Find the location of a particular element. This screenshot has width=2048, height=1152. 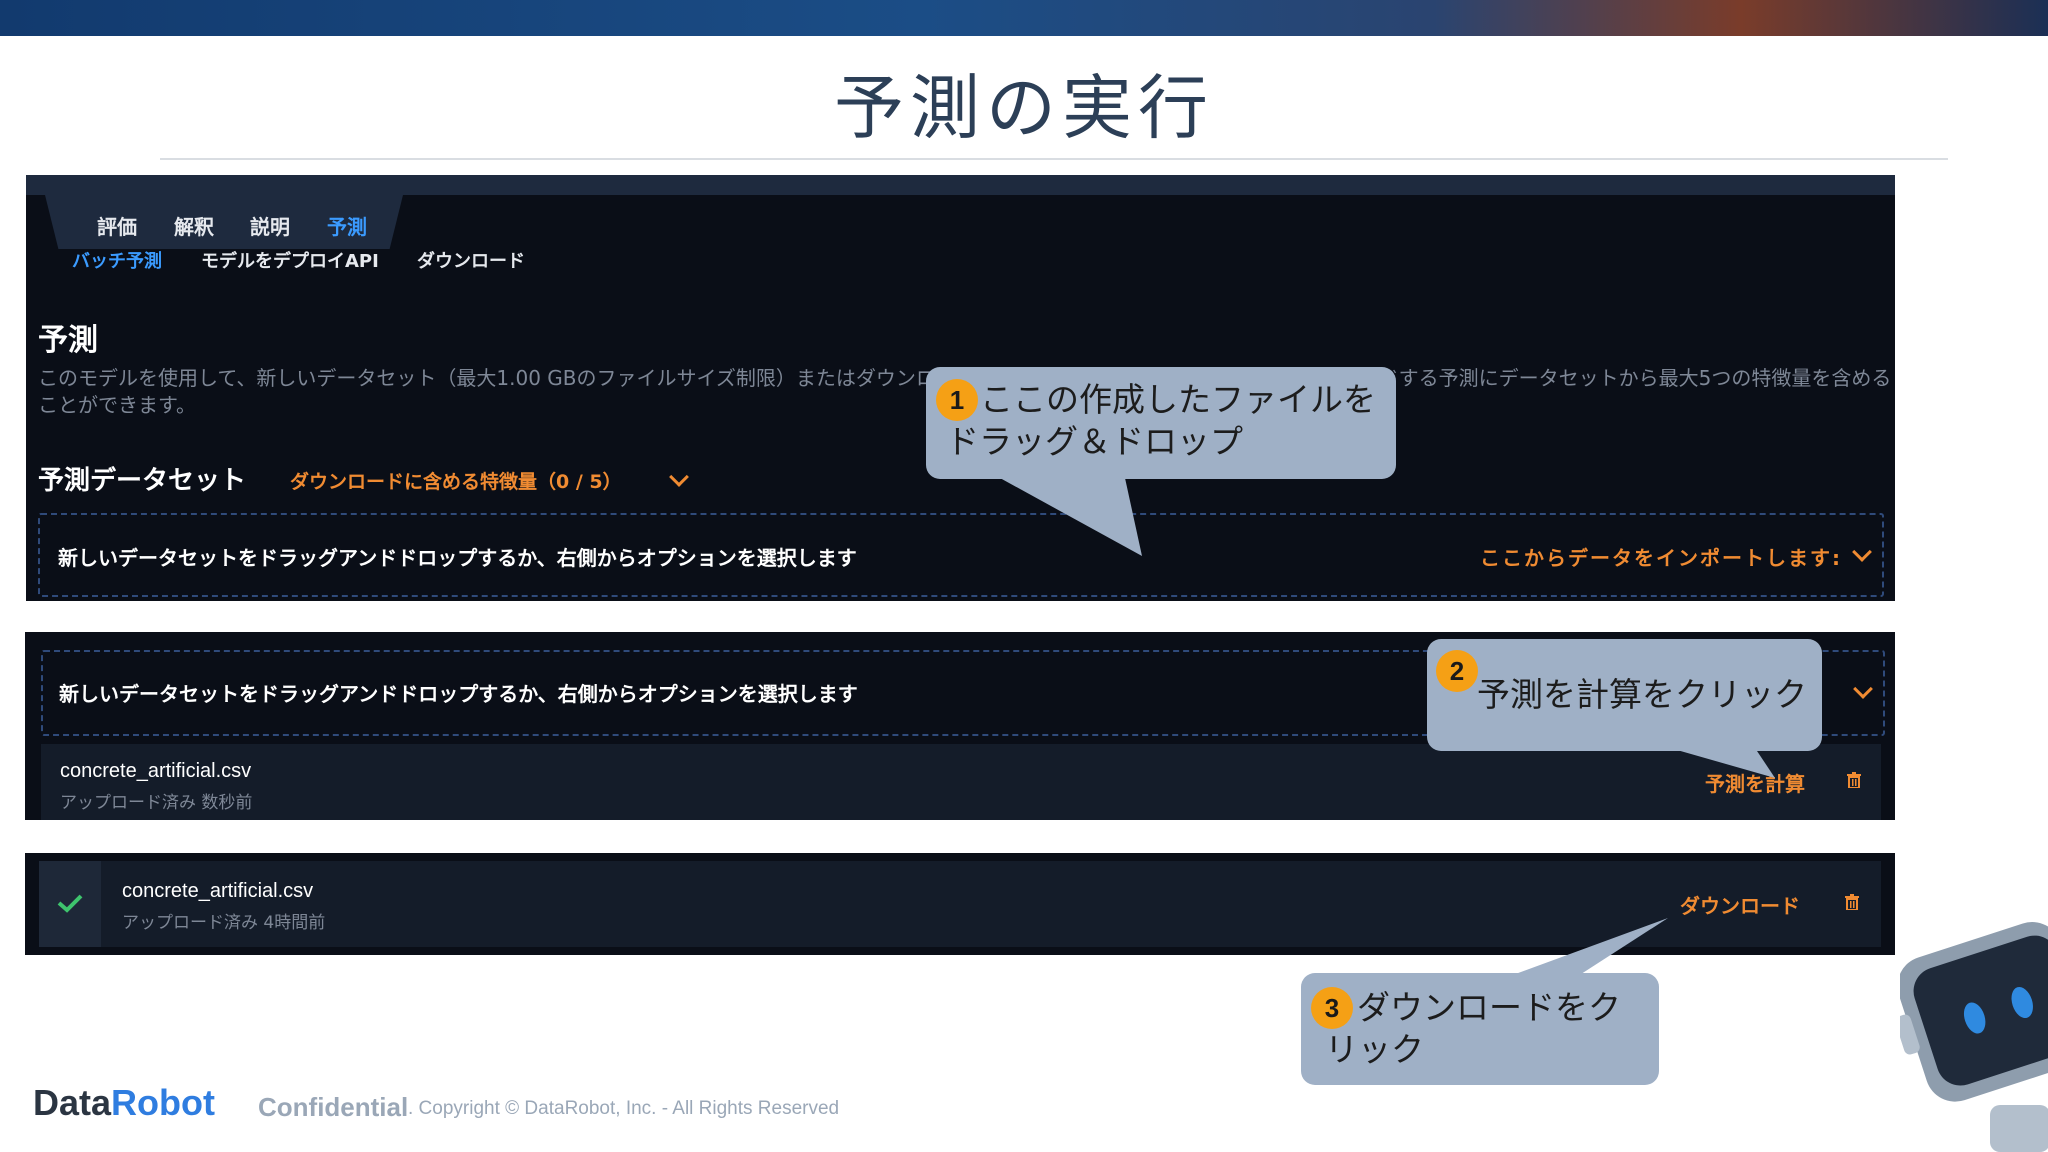

callout-1-text: ここの作成したファイルをドラッグ＆ドロップ is located at coordinates (1161, 420).